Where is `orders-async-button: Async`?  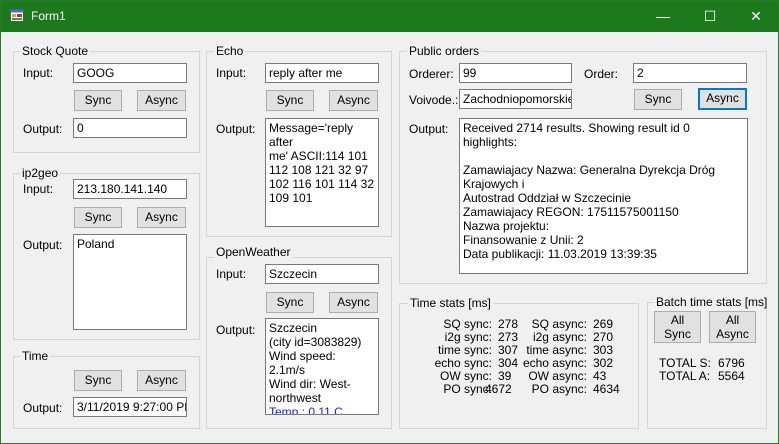
orders-async-button: Async is located at coordinates (722, 99).